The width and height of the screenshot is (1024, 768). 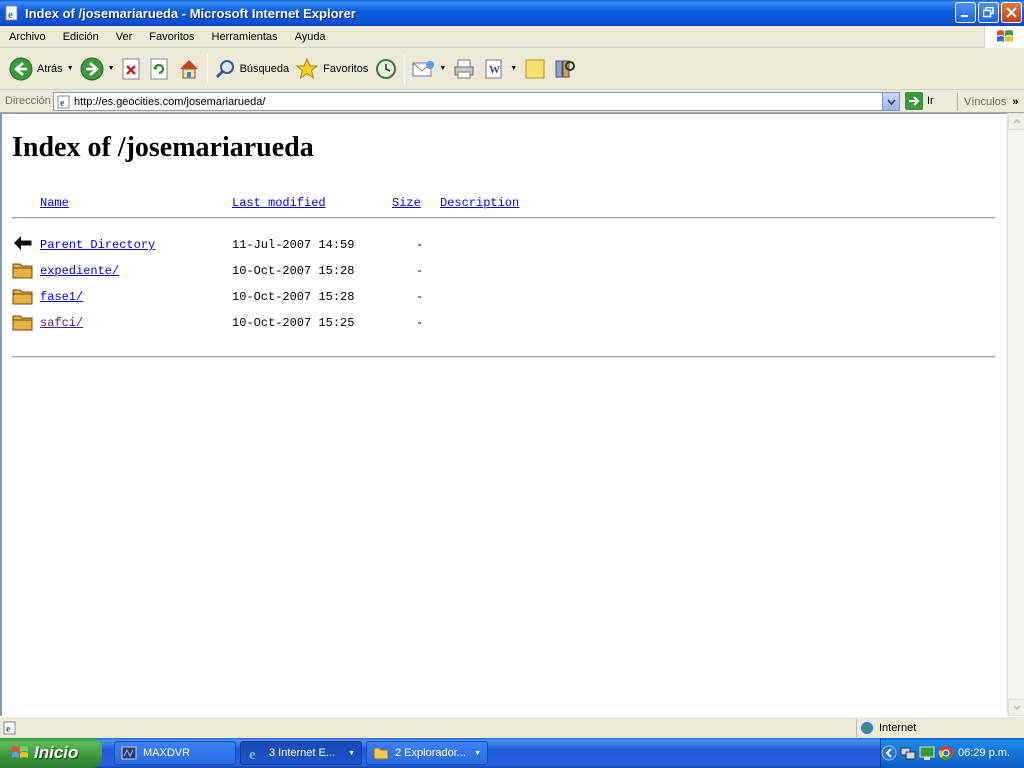 I want to click on menu-ver: Ver, so click(x=124, y=37).